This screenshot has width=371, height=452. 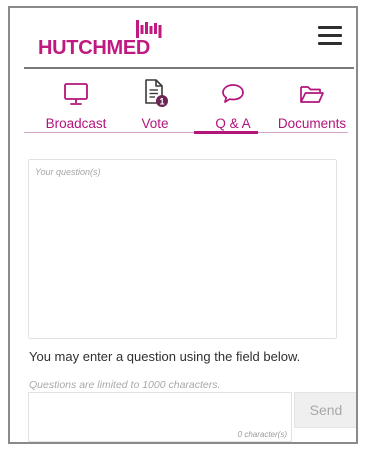 What do you see at coordinates (312, 123) in the screenshot?
I see `tab-documents-label: Documents` at bounding box center [312, 123].